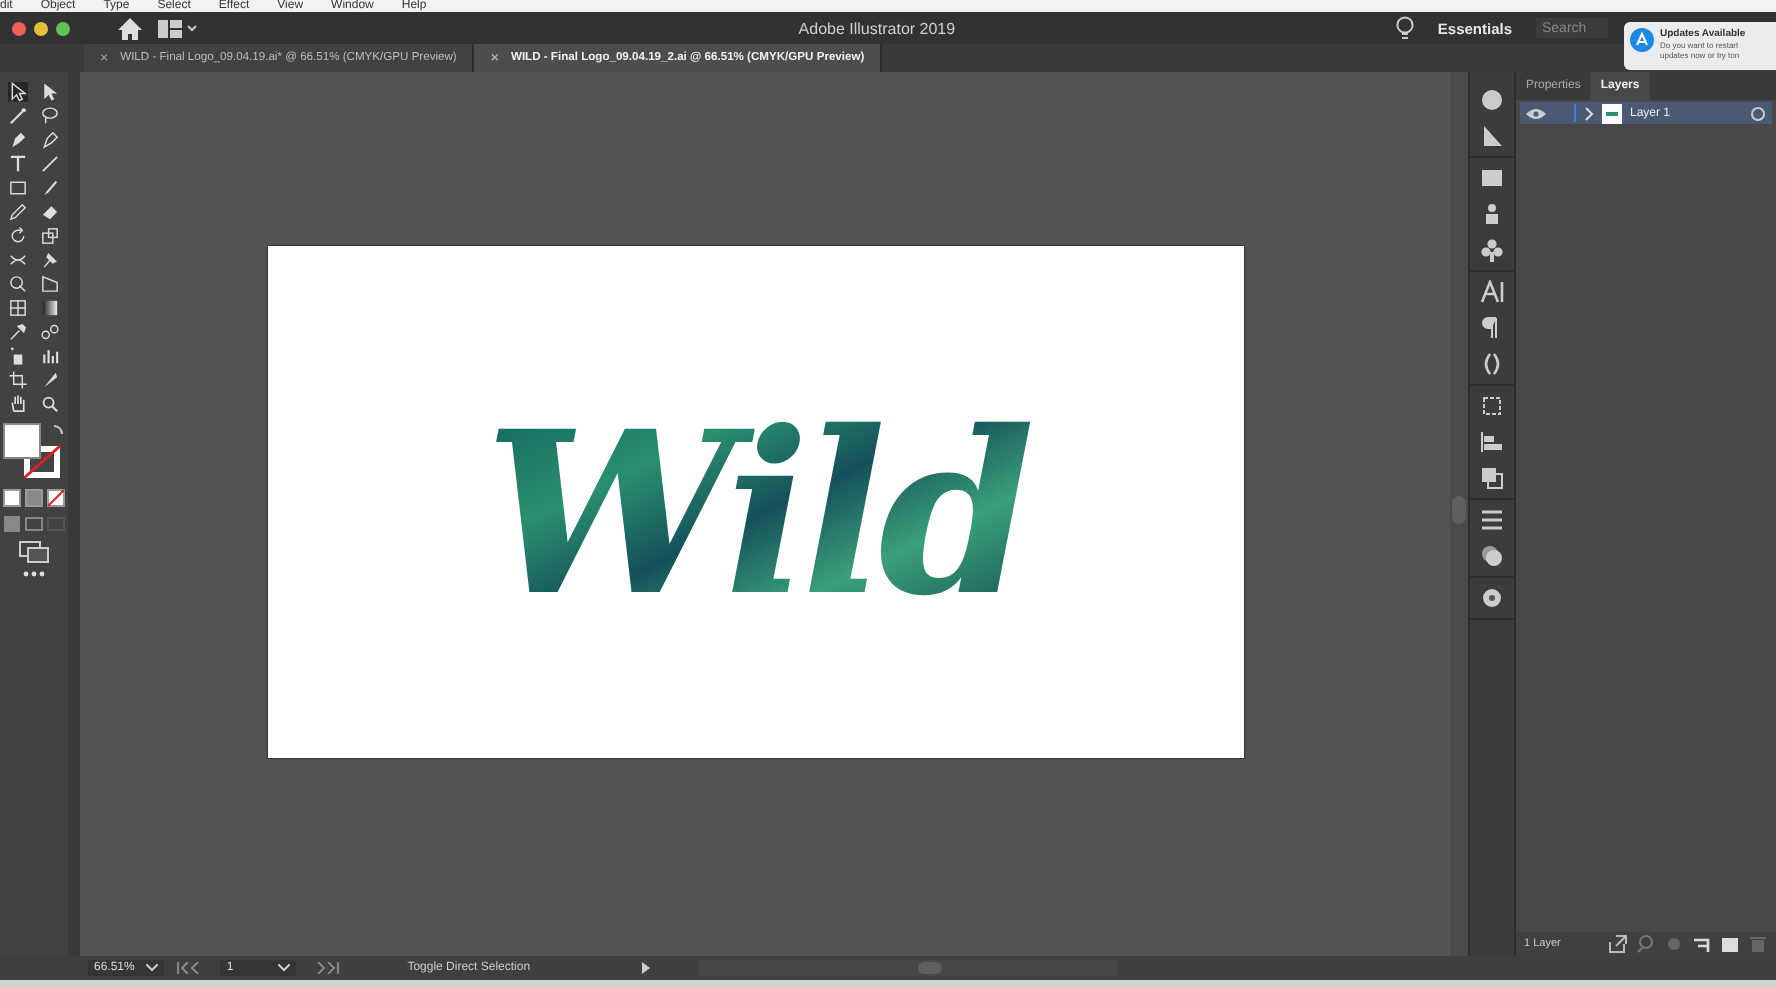 The width and height of the screenshot is (1776, 988). What do you see at coordinates (34, 552) in the screenshot?
I see `screen-mode-icon` at bounding box center [34, 552].